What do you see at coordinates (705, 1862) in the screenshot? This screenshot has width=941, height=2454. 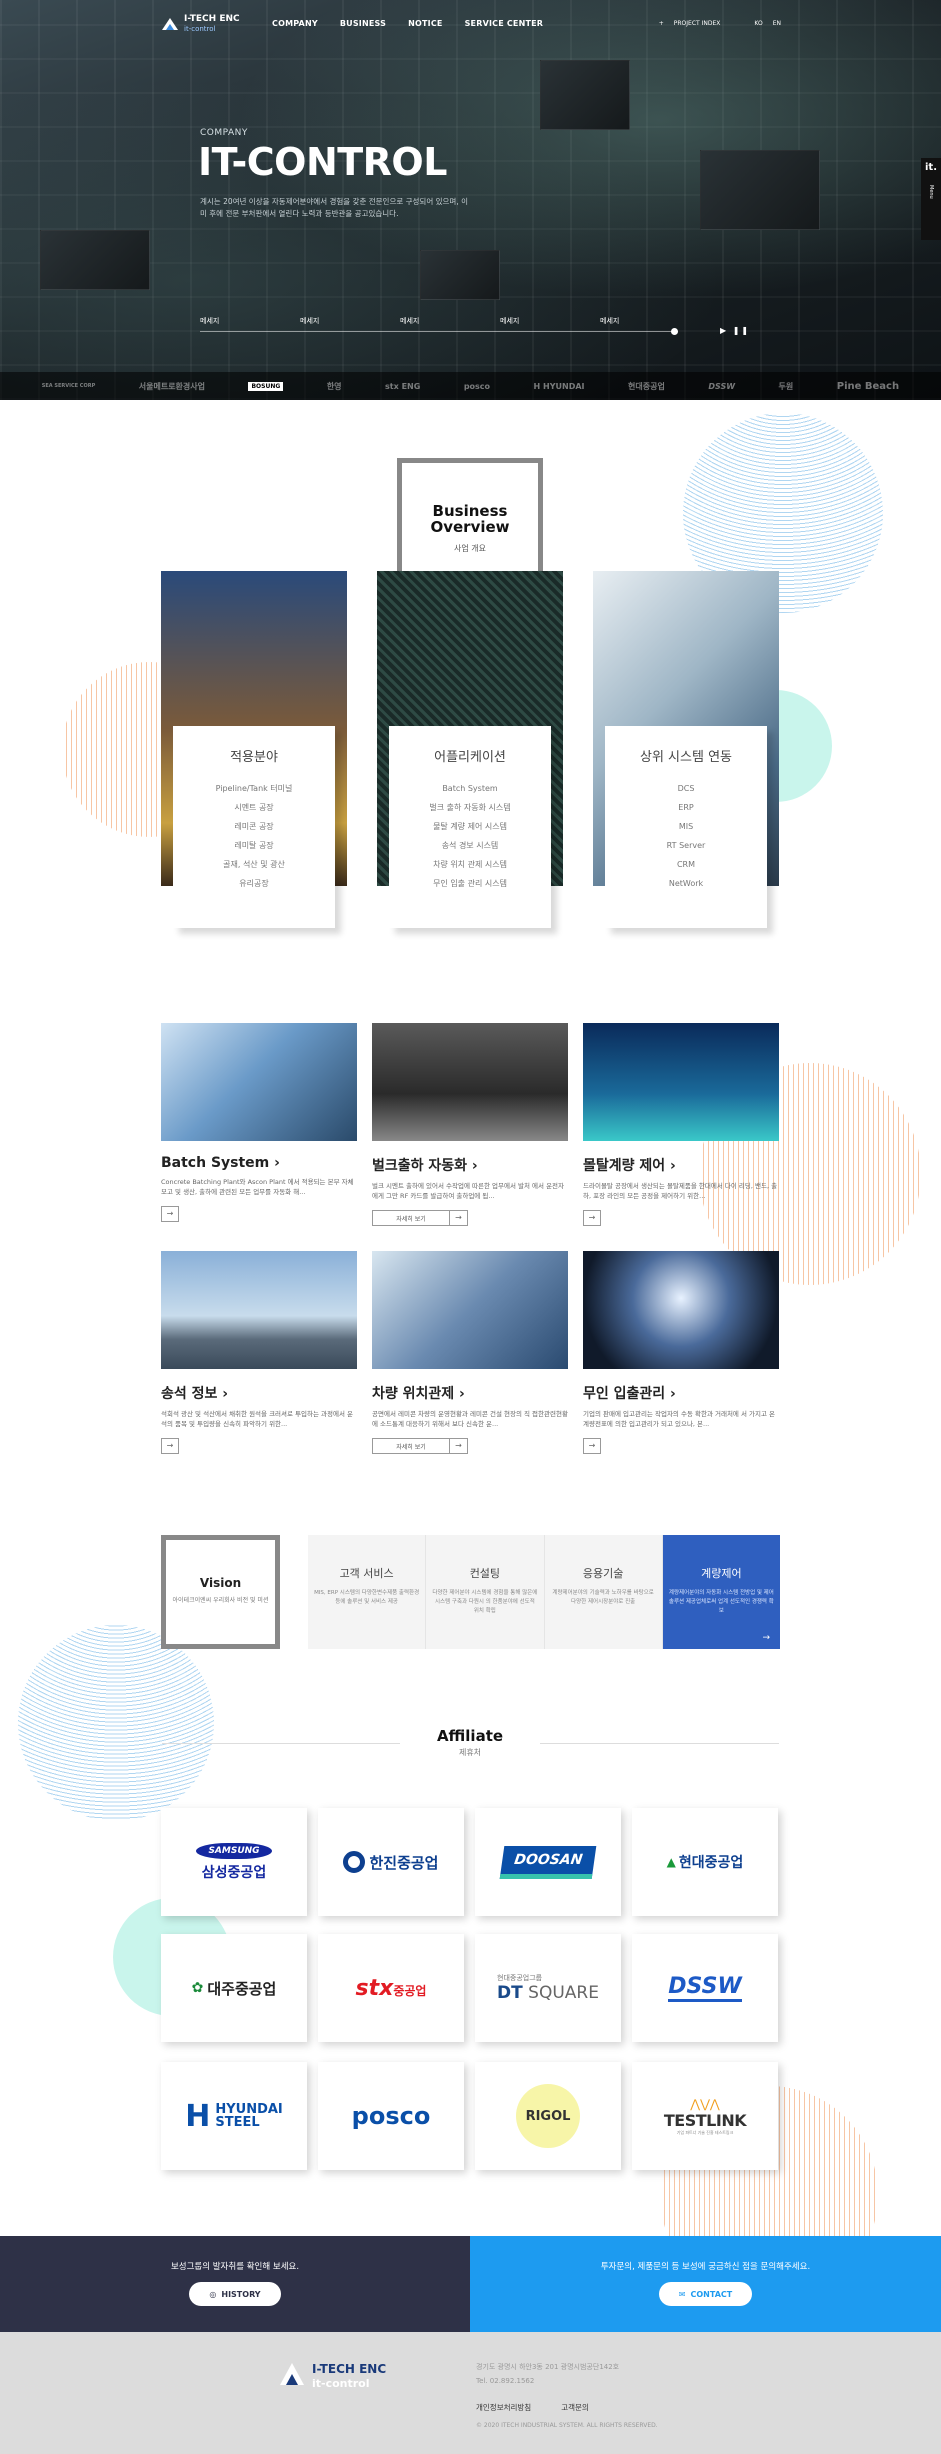 I see `affiliate-logo-hyundai-heavy: ▲ 현대중공업` at bounding box center [705, 1862].